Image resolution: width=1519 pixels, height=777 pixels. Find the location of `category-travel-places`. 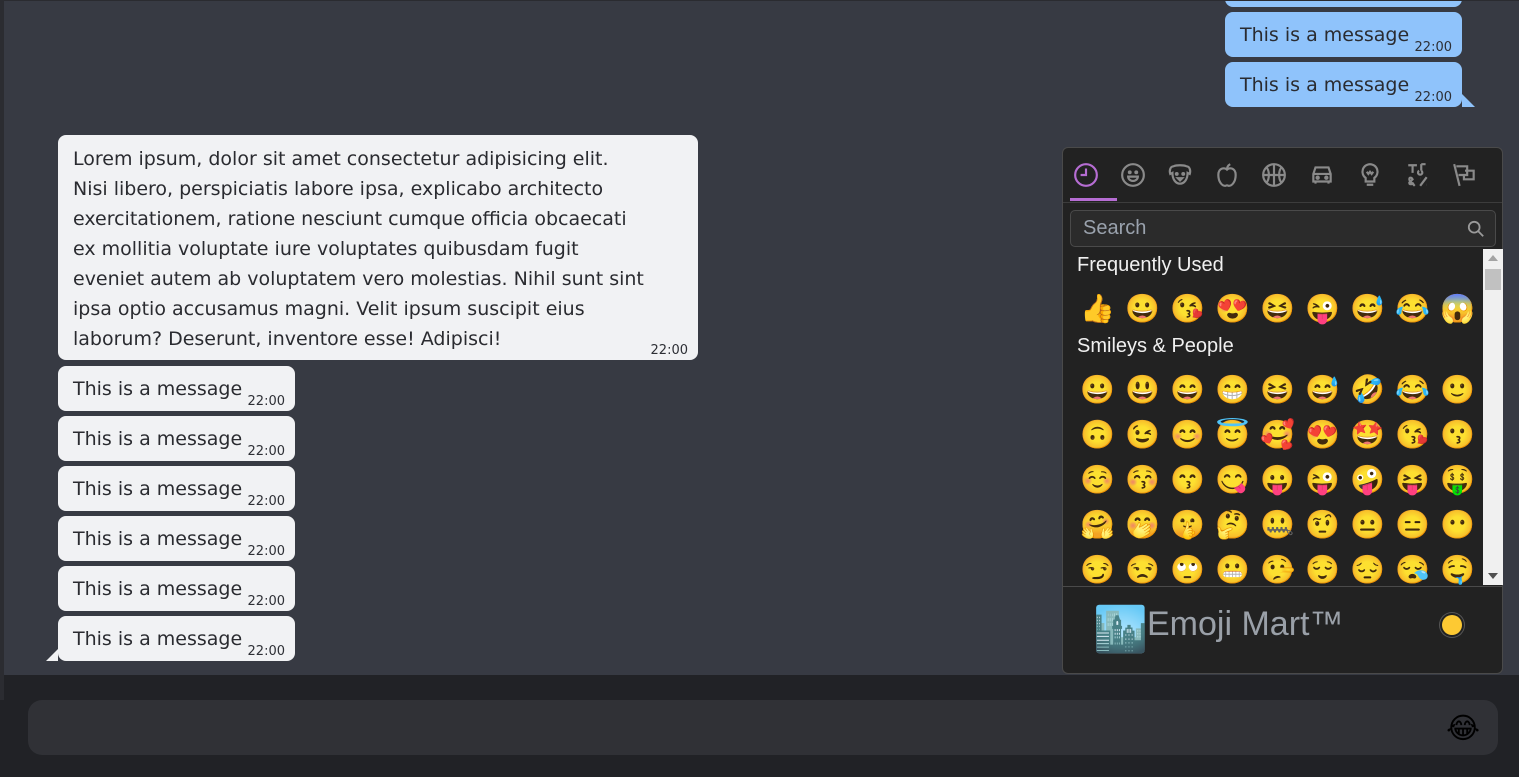

category-travel-places is located at coordinates (1322, 175).